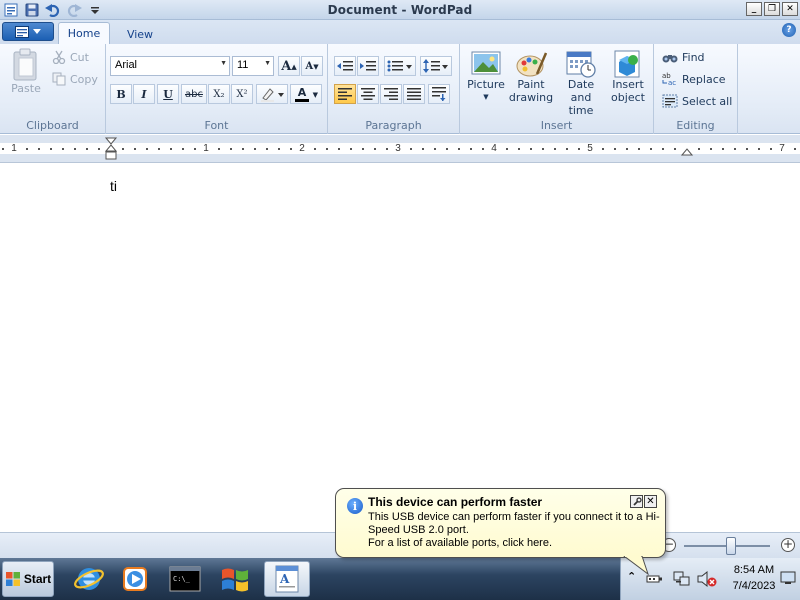 The width and height of the screenshot is (800, 600). I want to click on application-menu-button, so click(28, 31).